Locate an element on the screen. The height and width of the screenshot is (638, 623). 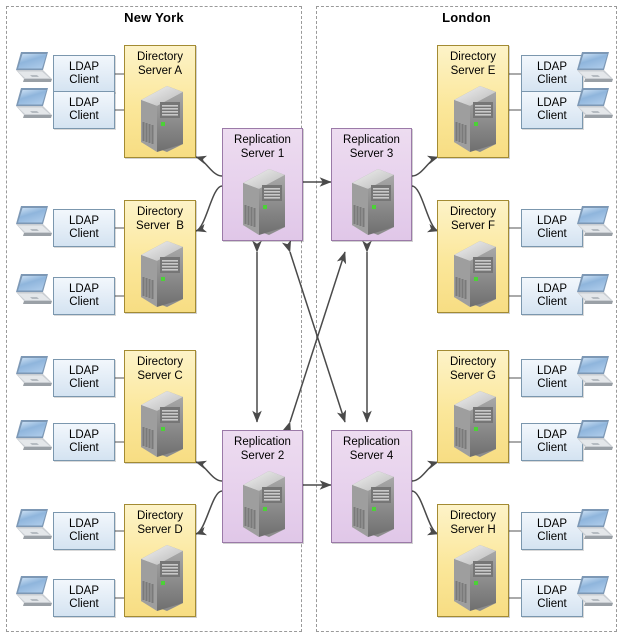
ldap-client-b2: LDAP Client is located at coordinates (84, 296).